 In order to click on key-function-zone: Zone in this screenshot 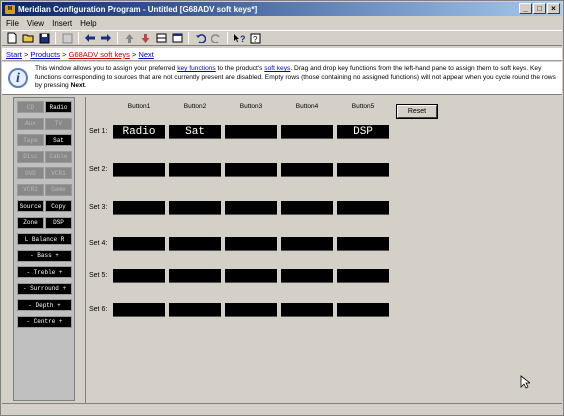, I will do `click(30, 222)`.